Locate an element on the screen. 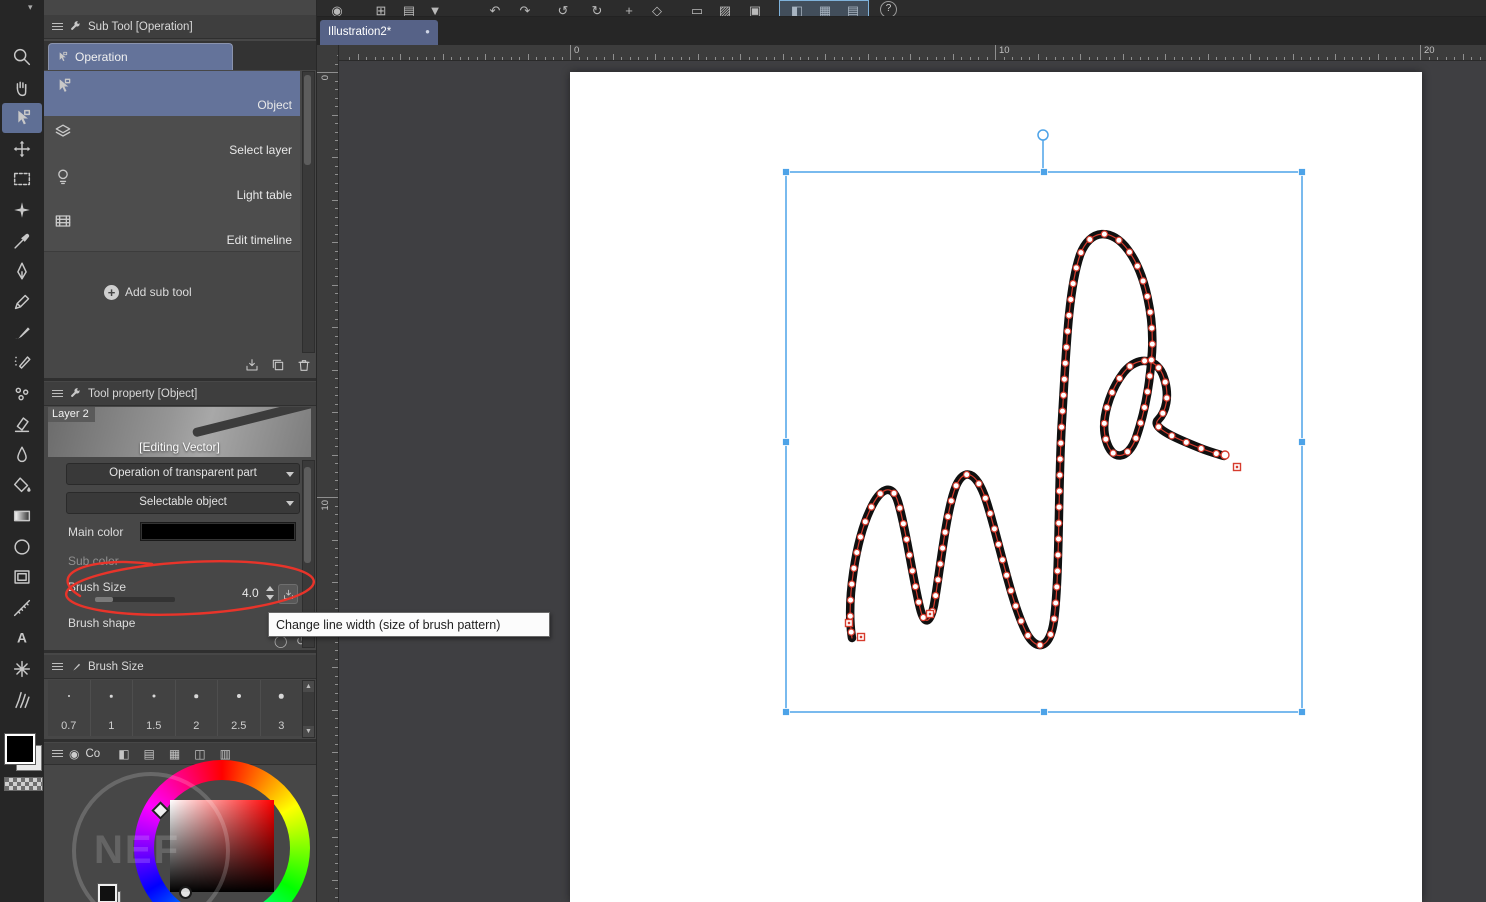 This screenshot has width=1486, height=902. color-panel-header: ◉ Co ◧ ▤ ▦ ◫ ▥ is located at coordinates (180, 754).